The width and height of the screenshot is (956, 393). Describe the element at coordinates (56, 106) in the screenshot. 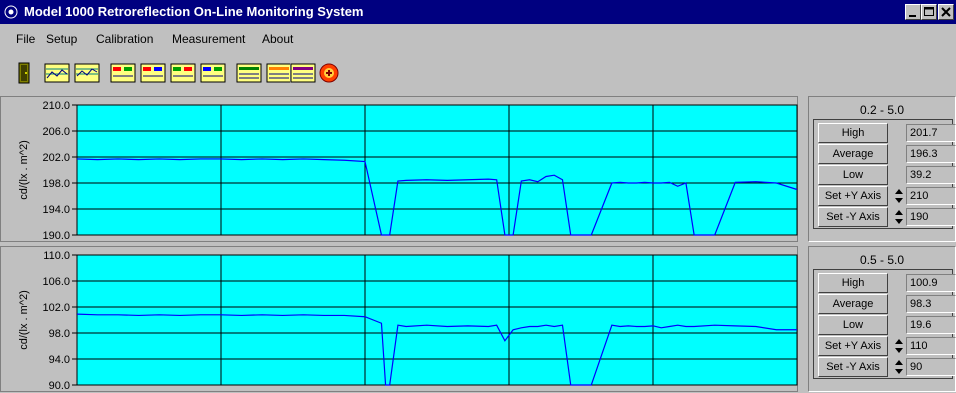

I see `y-tick-label: 210.0` at that location.